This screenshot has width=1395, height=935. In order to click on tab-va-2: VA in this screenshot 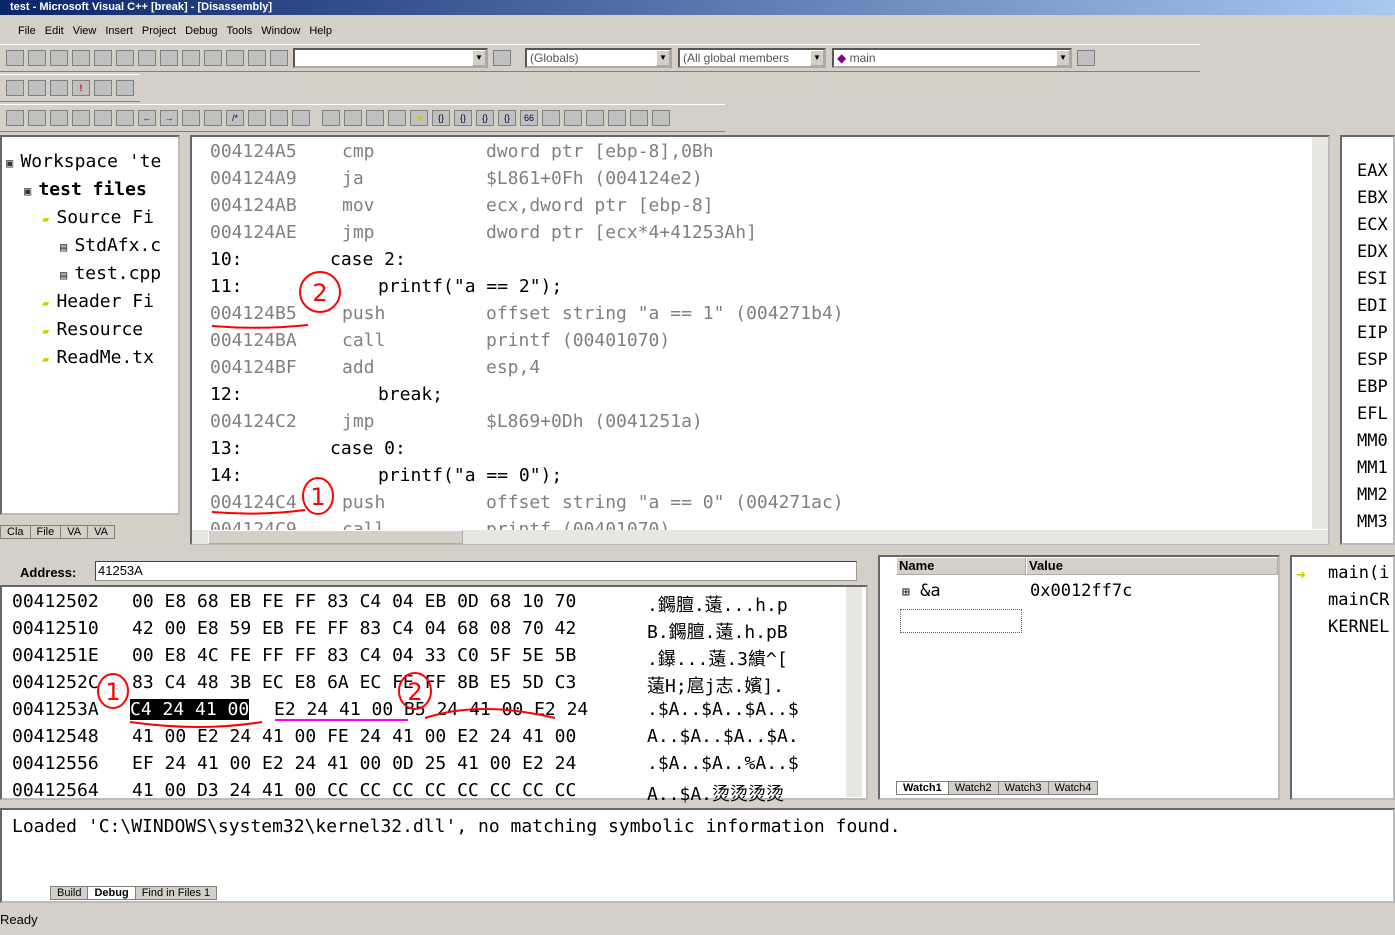, I will do `click(101, 532)`.